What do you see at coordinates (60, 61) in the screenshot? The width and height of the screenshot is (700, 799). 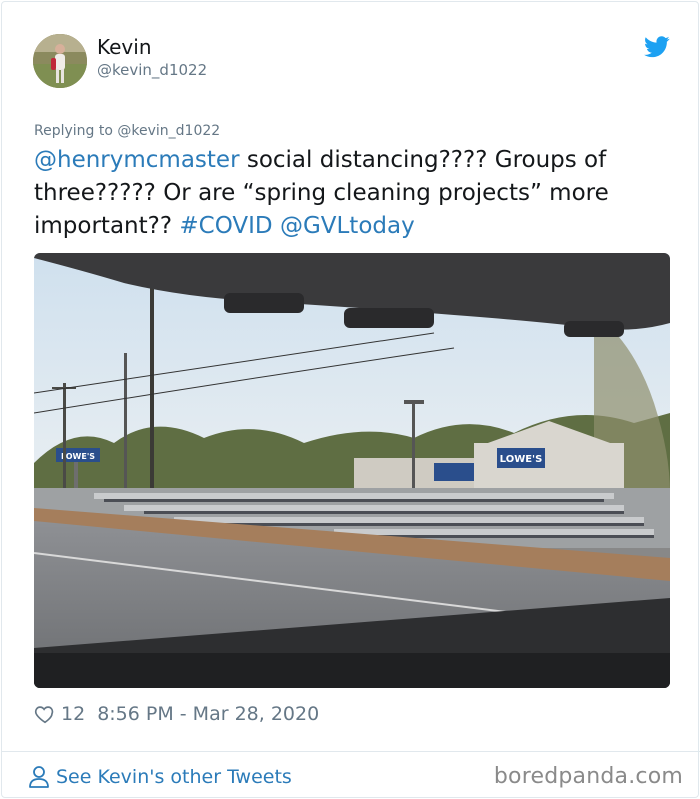 I see `avatar` at bounding box center [60, 61].